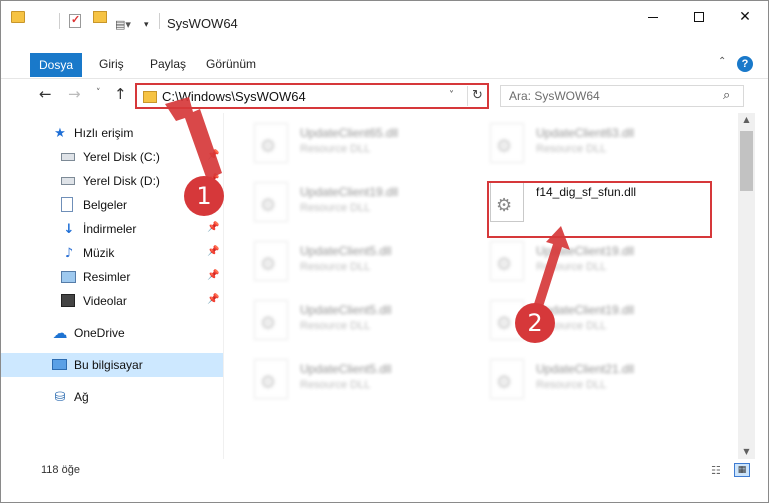 The image size is (769, 503). Describe the element at coordinates (105, 301) in the screenshot. I see `sidebar-item-label: Videolar` at that location.